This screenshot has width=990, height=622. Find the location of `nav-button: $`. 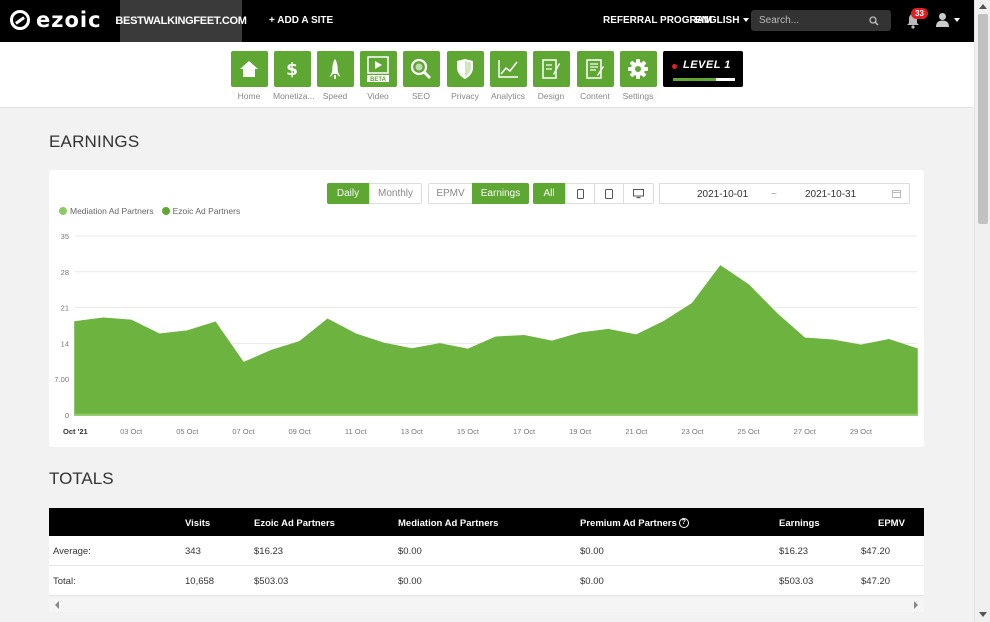

nav-button: $ is located at coordinates (292, 69).